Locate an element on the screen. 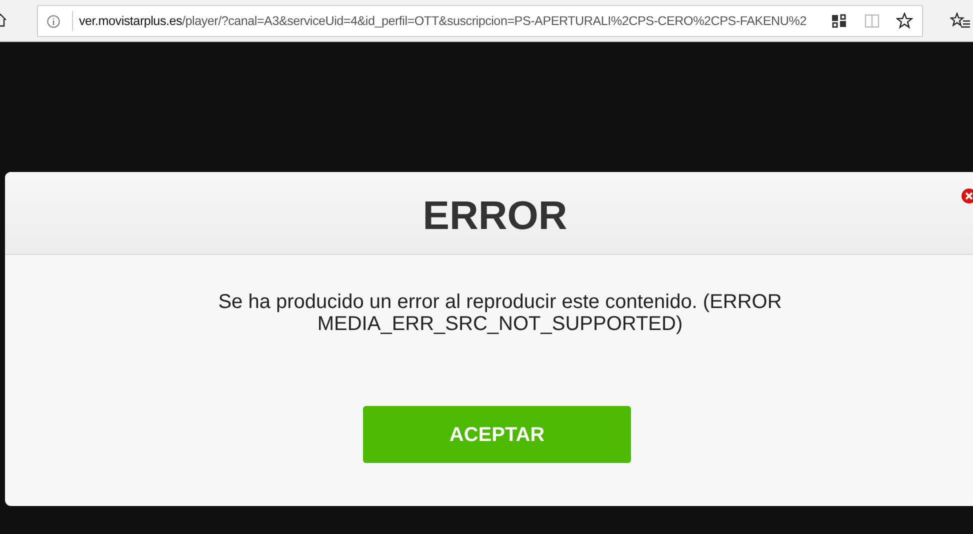 The width and height of the screenshot is (973, 534). address-bar: ver.movistarplus.es/player/?canal=A3&serviceUid=4&id_perfil=OTT&suscripcion=PS-APERTURALI%2CPS-CERO%2CPS-FAKENU%2 is located at coordinates (480, 21).